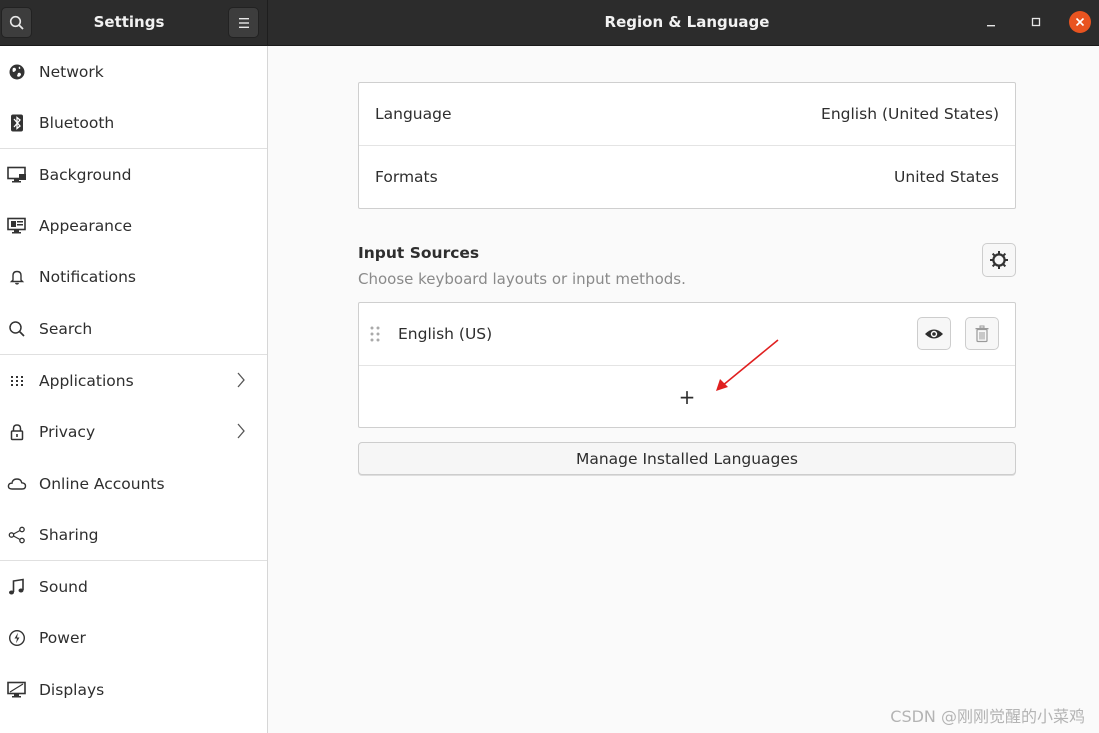 This screenshot has height=733, width=1099. I want to click on close-button, so click(1080, 22).